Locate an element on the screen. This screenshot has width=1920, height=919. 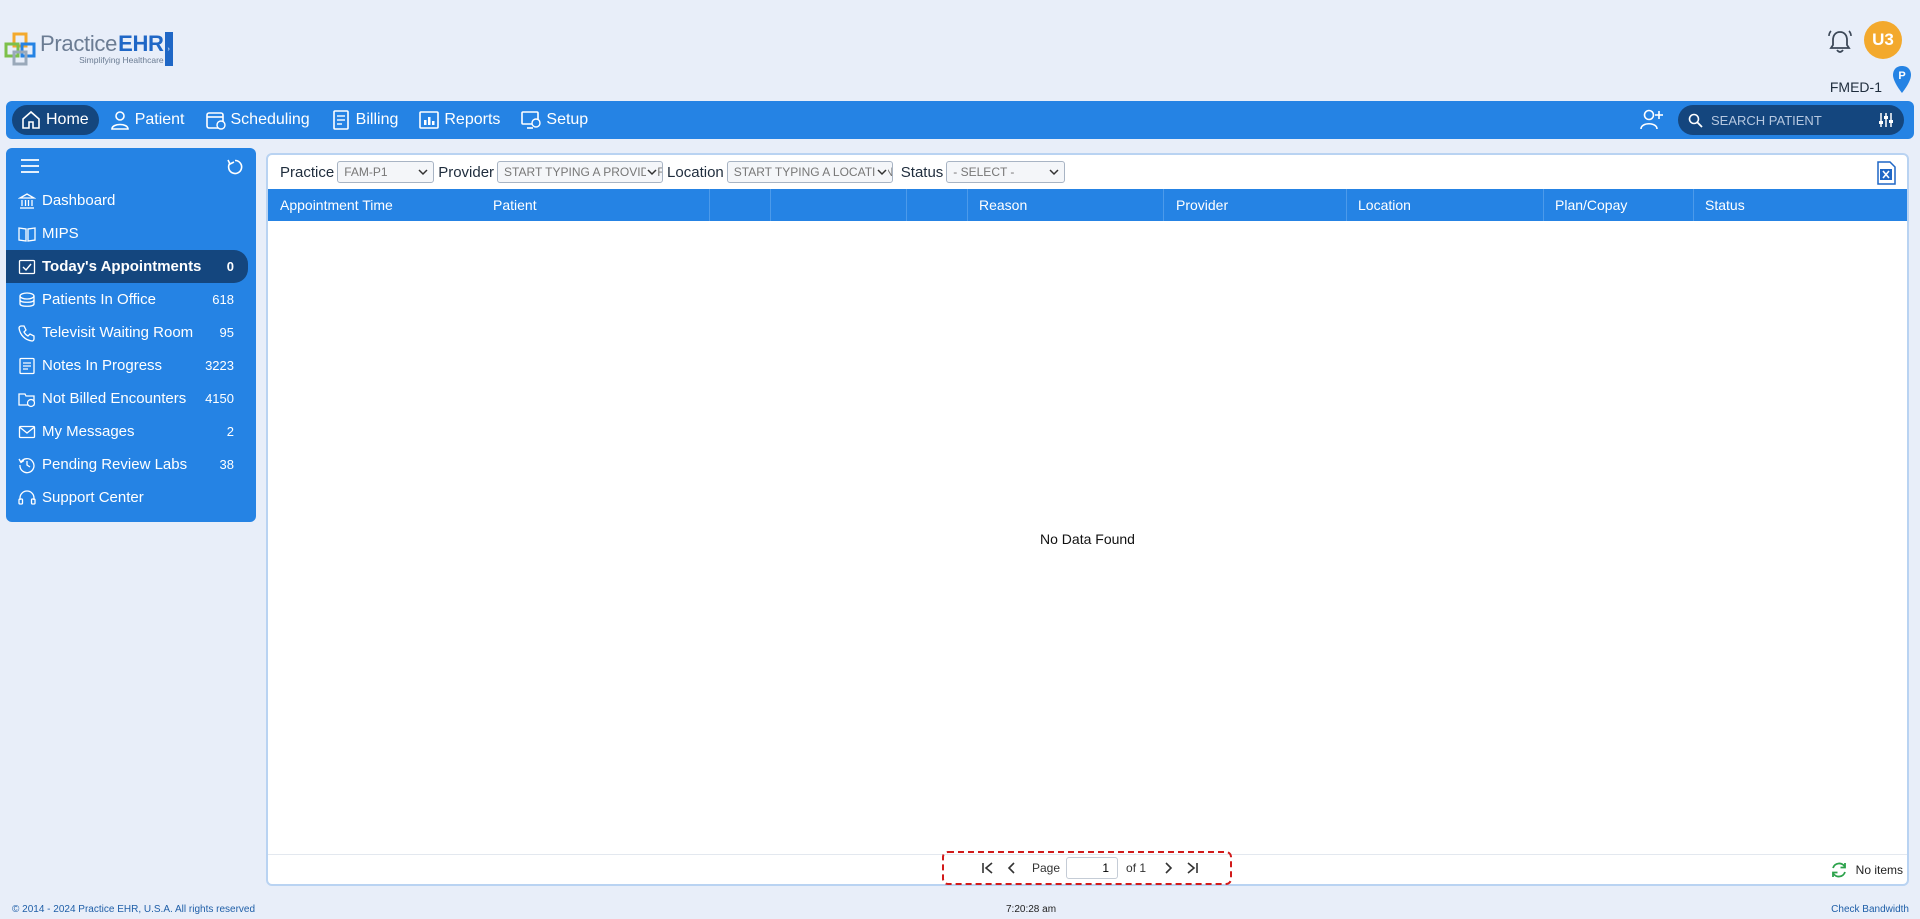
sidebar-item-count: 3223 is located at coordinates (219, 365).